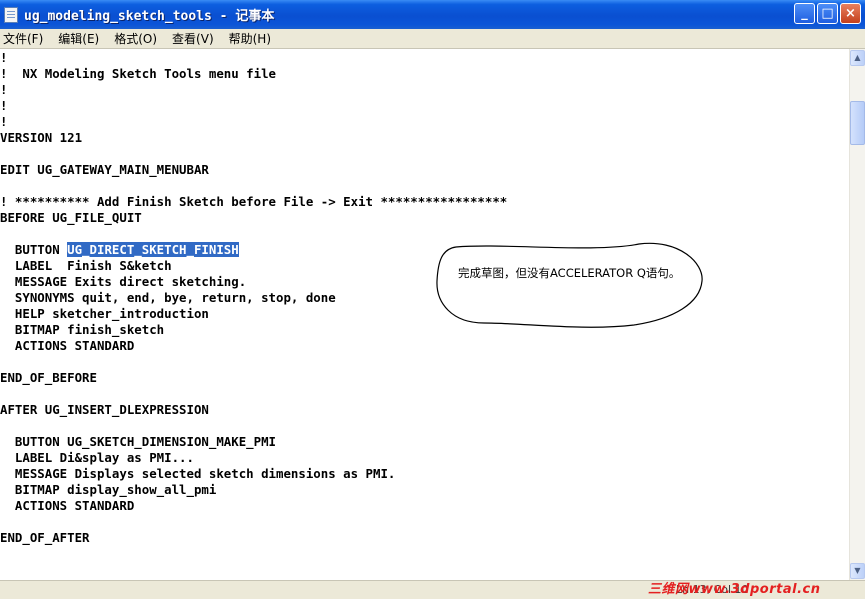 The image size is (865, 599). Describe the element at coordinates (432, 39) in the screenshot. I see `menu-bar: 文件(F) 编辑(E) 格式(O) 查看(V) 帮助(H)` at that location.